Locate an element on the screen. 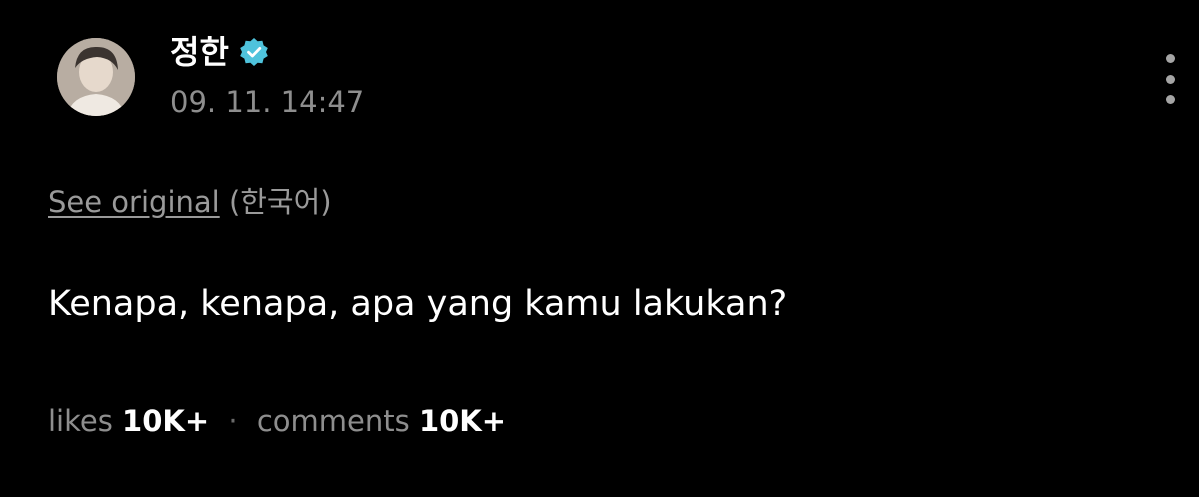  avatar-image is located at coordinates (96, 77).